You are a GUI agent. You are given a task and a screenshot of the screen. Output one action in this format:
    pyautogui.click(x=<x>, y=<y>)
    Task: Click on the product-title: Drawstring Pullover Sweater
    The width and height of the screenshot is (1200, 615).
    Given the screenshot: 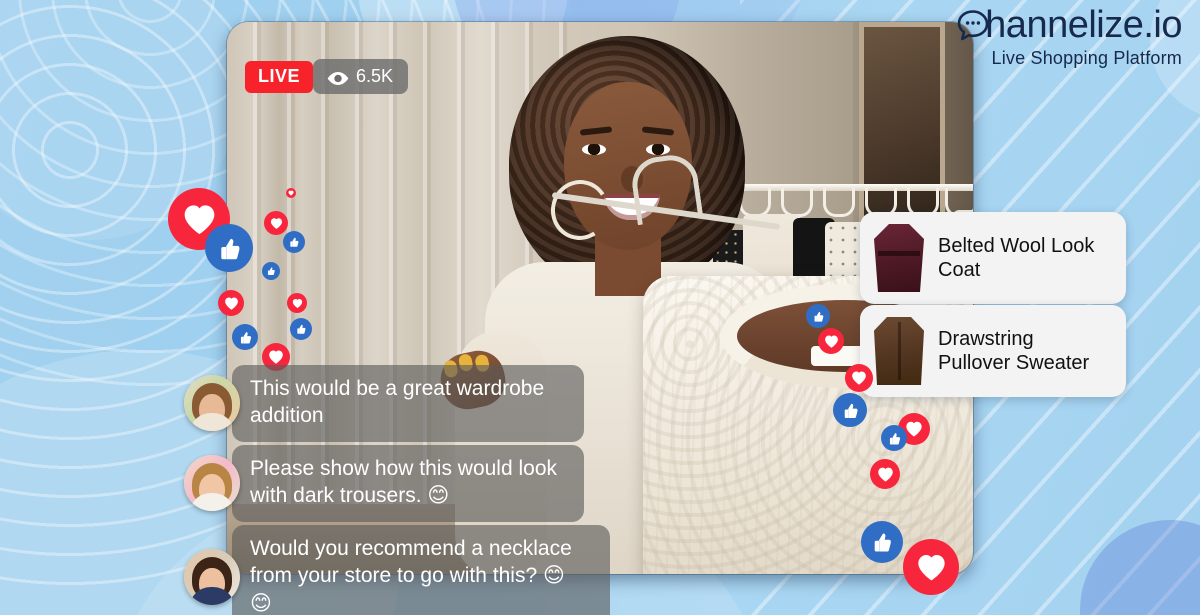 What is the action you would take?
    pyautogui.click(x=1014, y=350)
    